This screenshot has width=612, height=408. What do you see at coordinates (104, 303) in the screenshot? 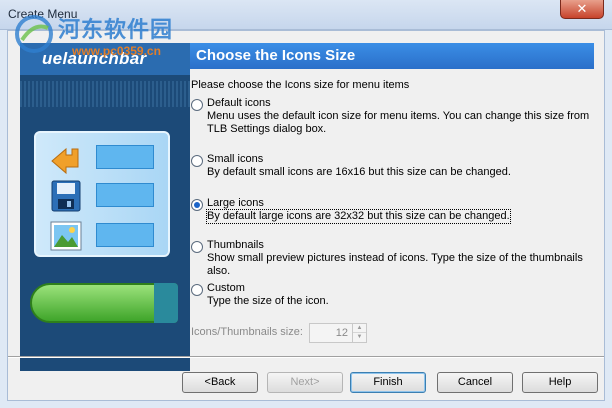
I see `launch-bar-graphic` at bounding box center [104, 303].